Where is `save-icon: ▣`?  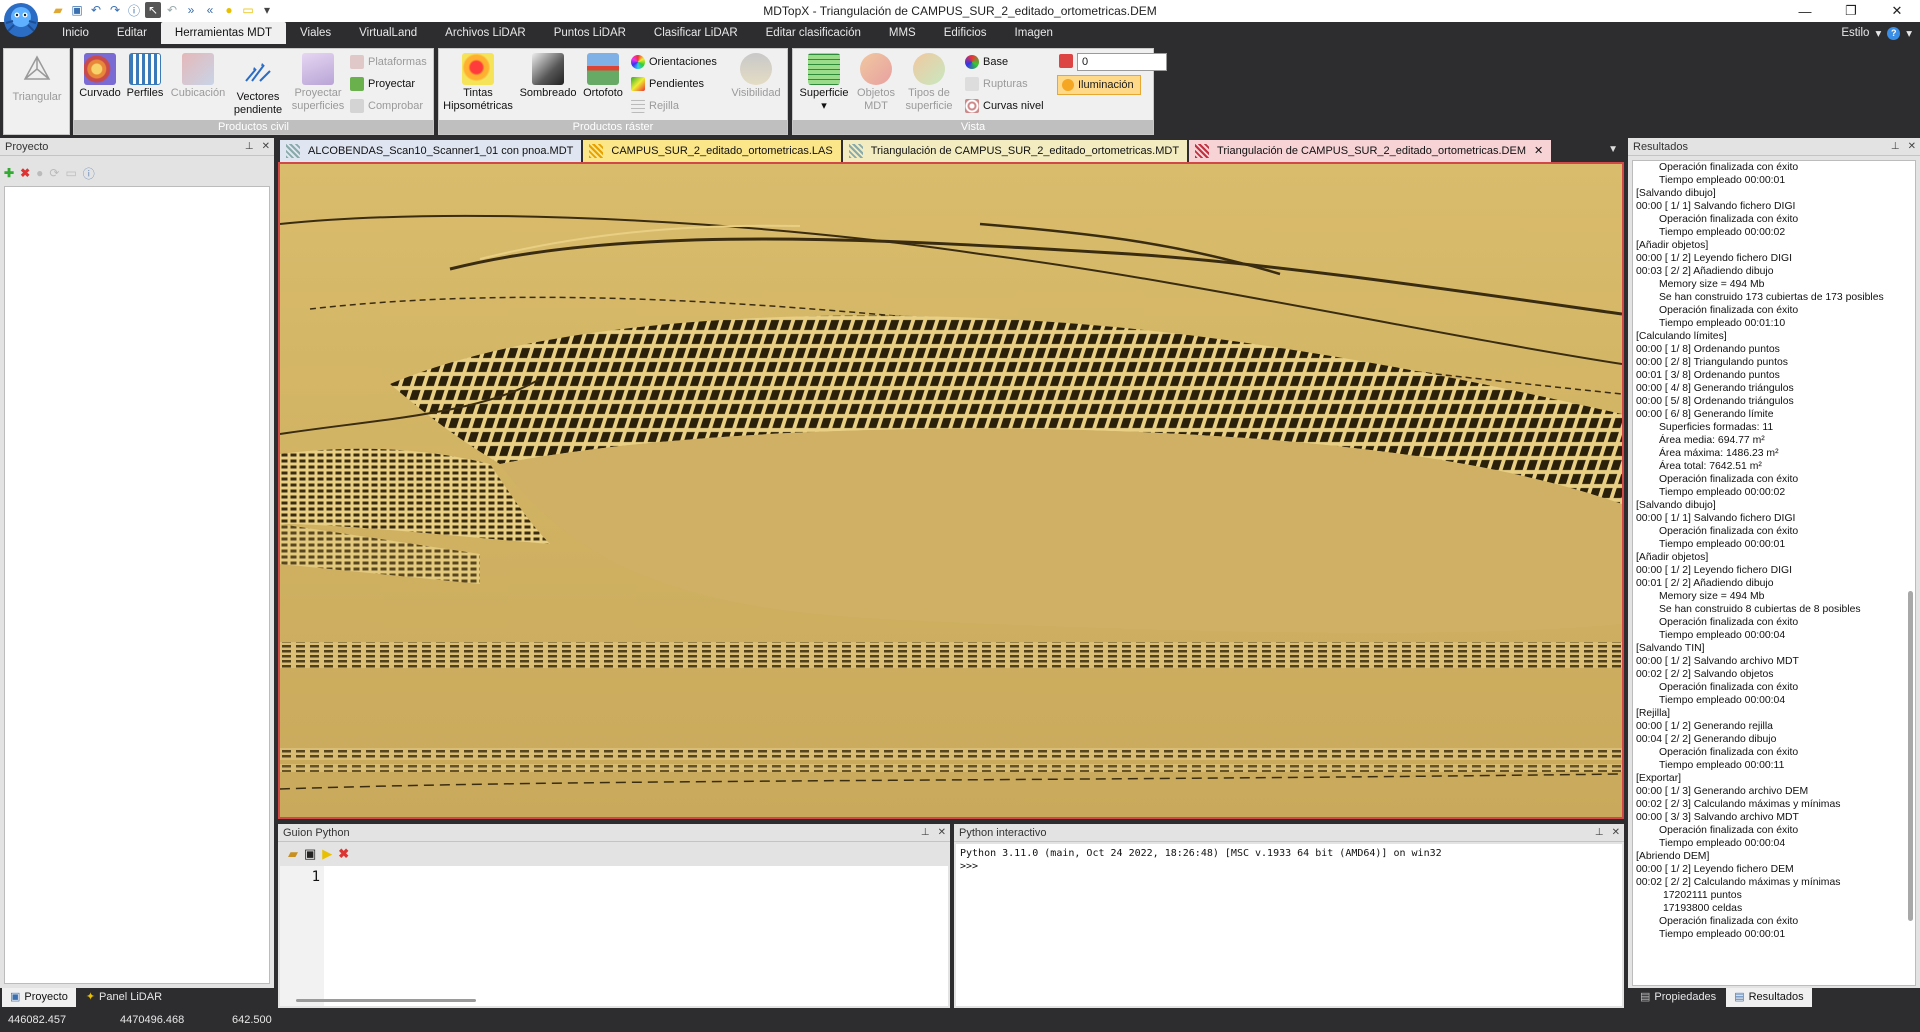
save-icon: ▣ is located at coordinates (310, 854).